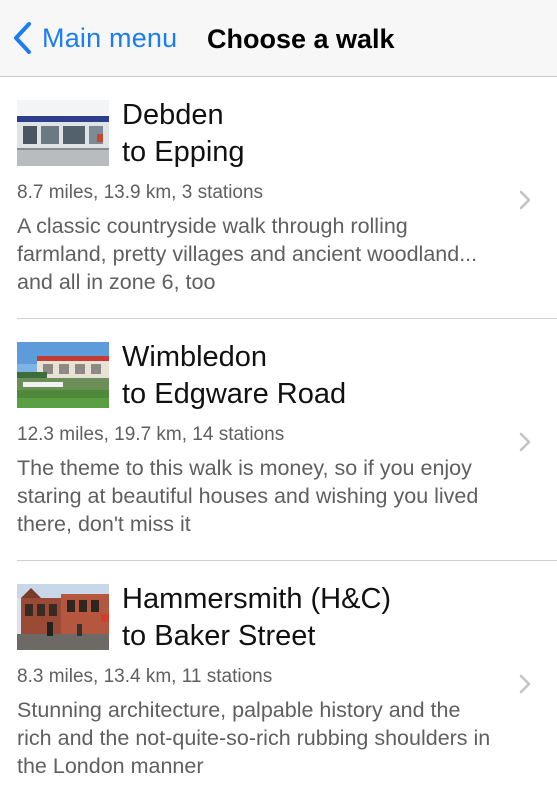 The width and height of the screenshot is (557, 803). Describe the element at coordinates (173, 115) in the screenshot. I see `walk-name-start: Debden` at that location.